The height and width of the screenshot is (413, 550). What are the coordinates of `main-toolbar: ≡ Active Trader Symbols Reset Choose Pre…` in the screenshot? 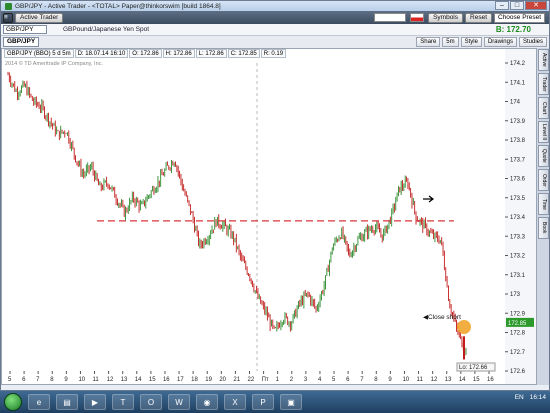 It's located at (275, 17).